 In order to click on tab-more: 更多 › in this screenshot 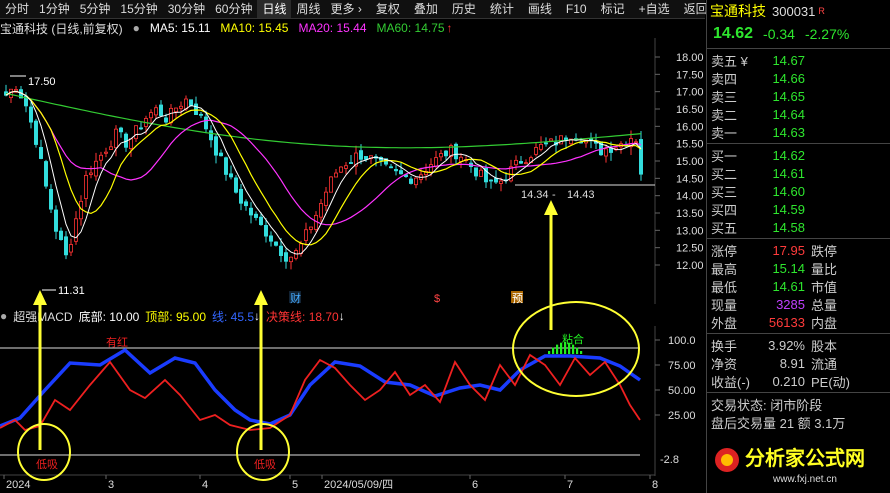, I will do `click(346, 9)`.